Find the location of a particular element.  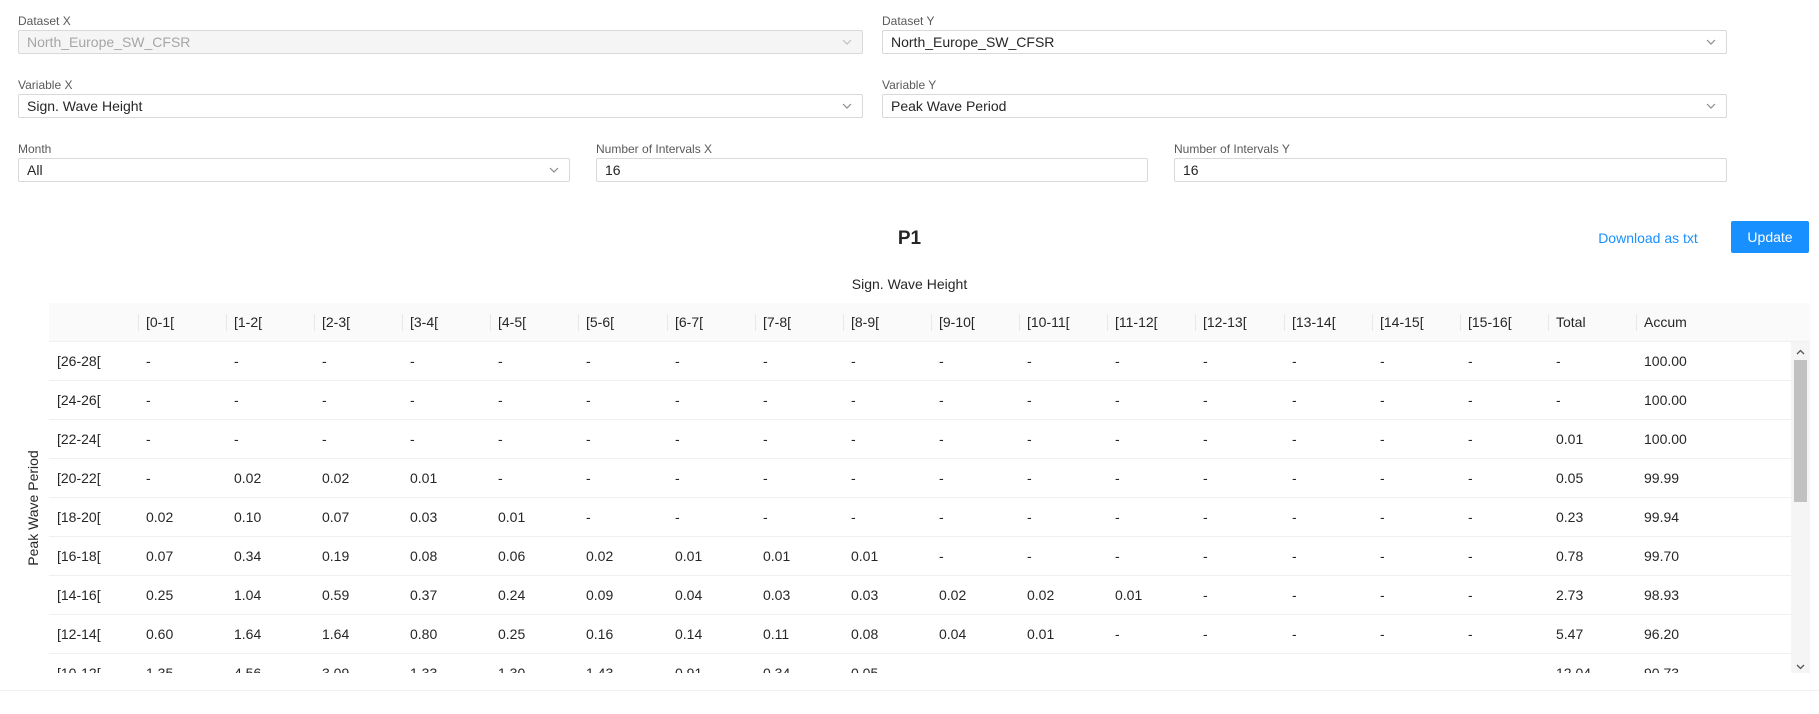

variable-y-field: Variable Y Peak Wave Period is located at coordinates (1304, 97).